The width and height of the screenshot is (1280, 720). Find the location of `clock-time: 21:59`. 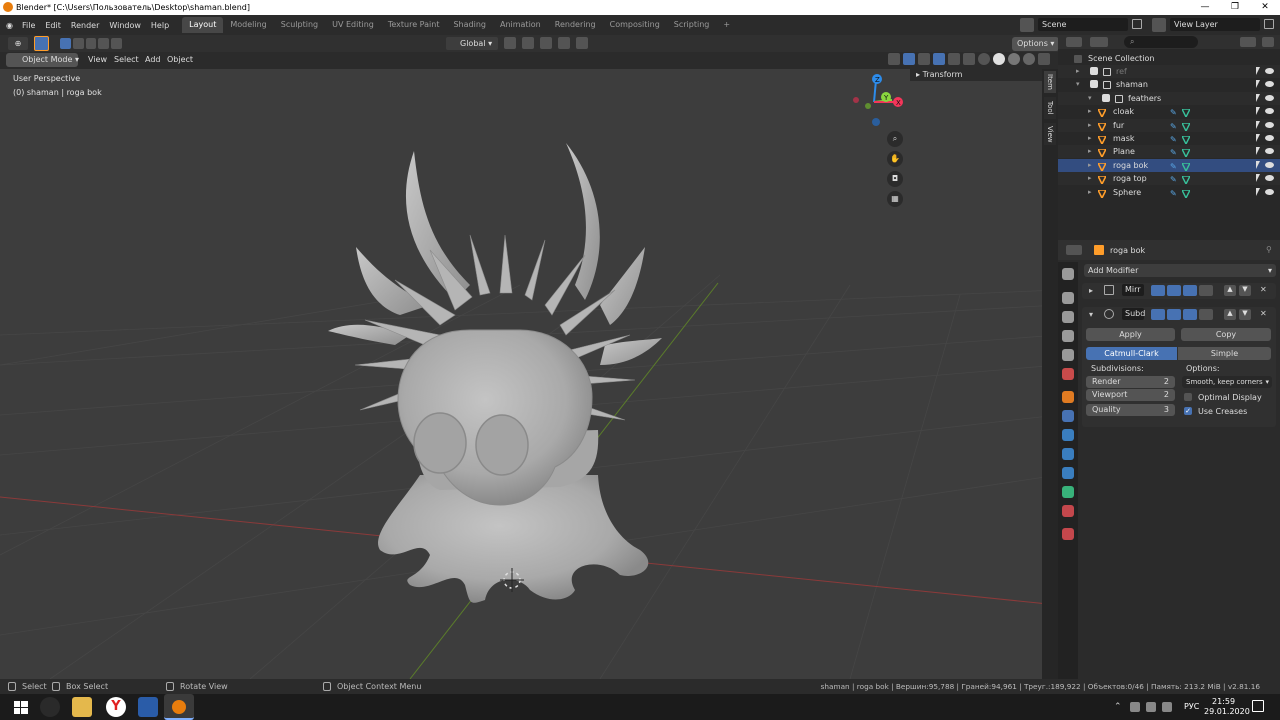

clock-time: 21:59 is located at coordinates (1223, 701).